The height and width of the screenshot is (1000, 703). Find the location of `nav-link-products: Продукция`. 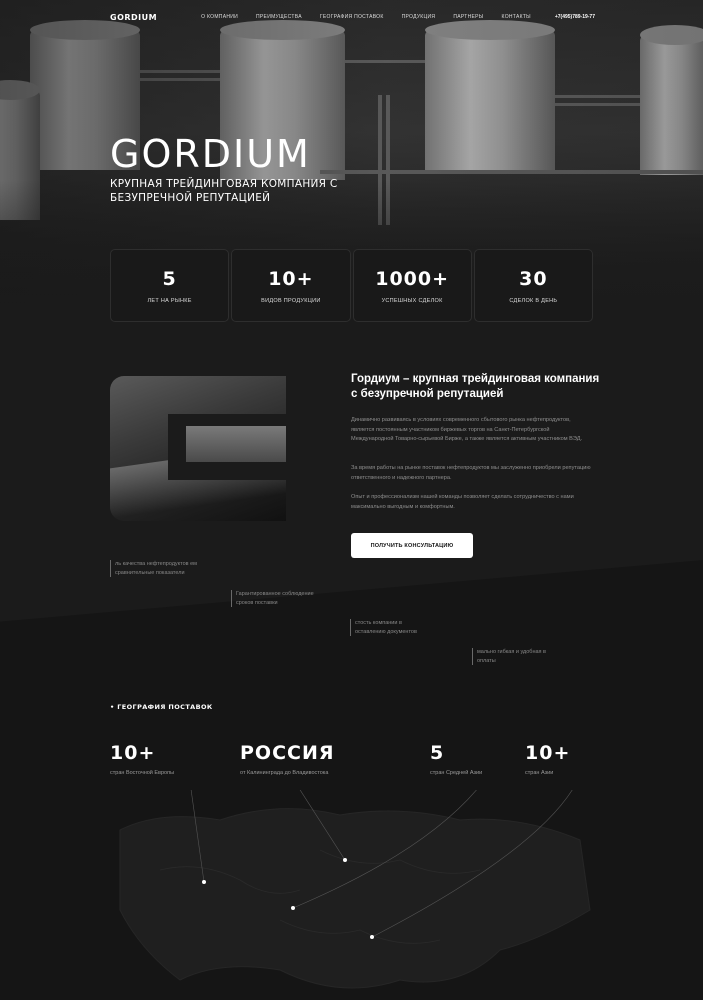

nav-link-products: Продукция is located at coordinates (419, 17).